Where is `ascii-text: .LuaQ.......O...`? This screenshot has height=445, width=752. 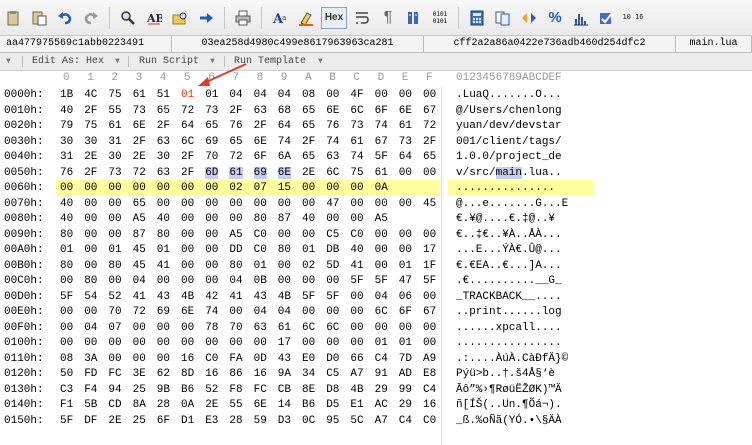 ascii-text: .LuaQ.......O... is located at coordinates (509, 95).